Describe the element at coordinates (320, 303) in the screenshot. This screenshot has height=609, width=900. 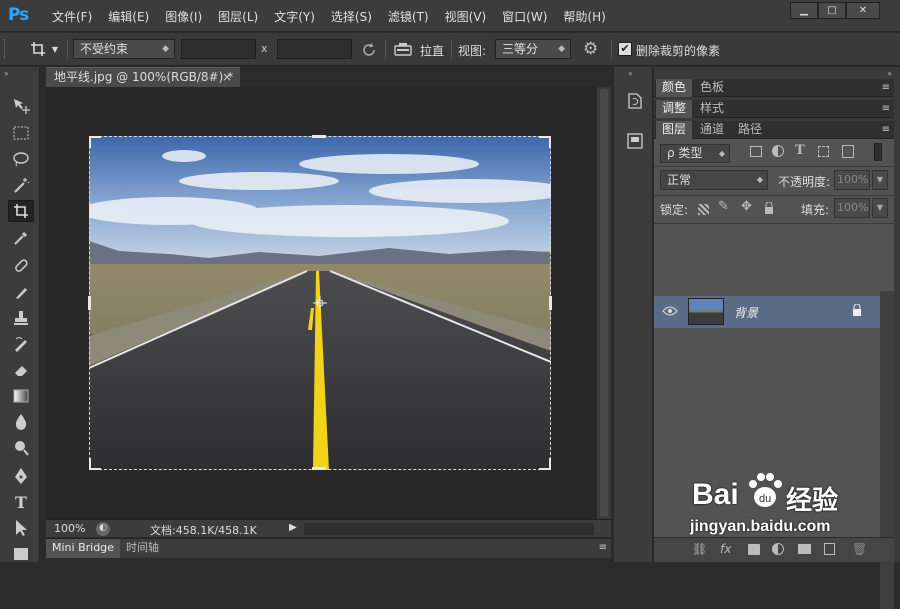
I see `crop-center-icon` at that location.